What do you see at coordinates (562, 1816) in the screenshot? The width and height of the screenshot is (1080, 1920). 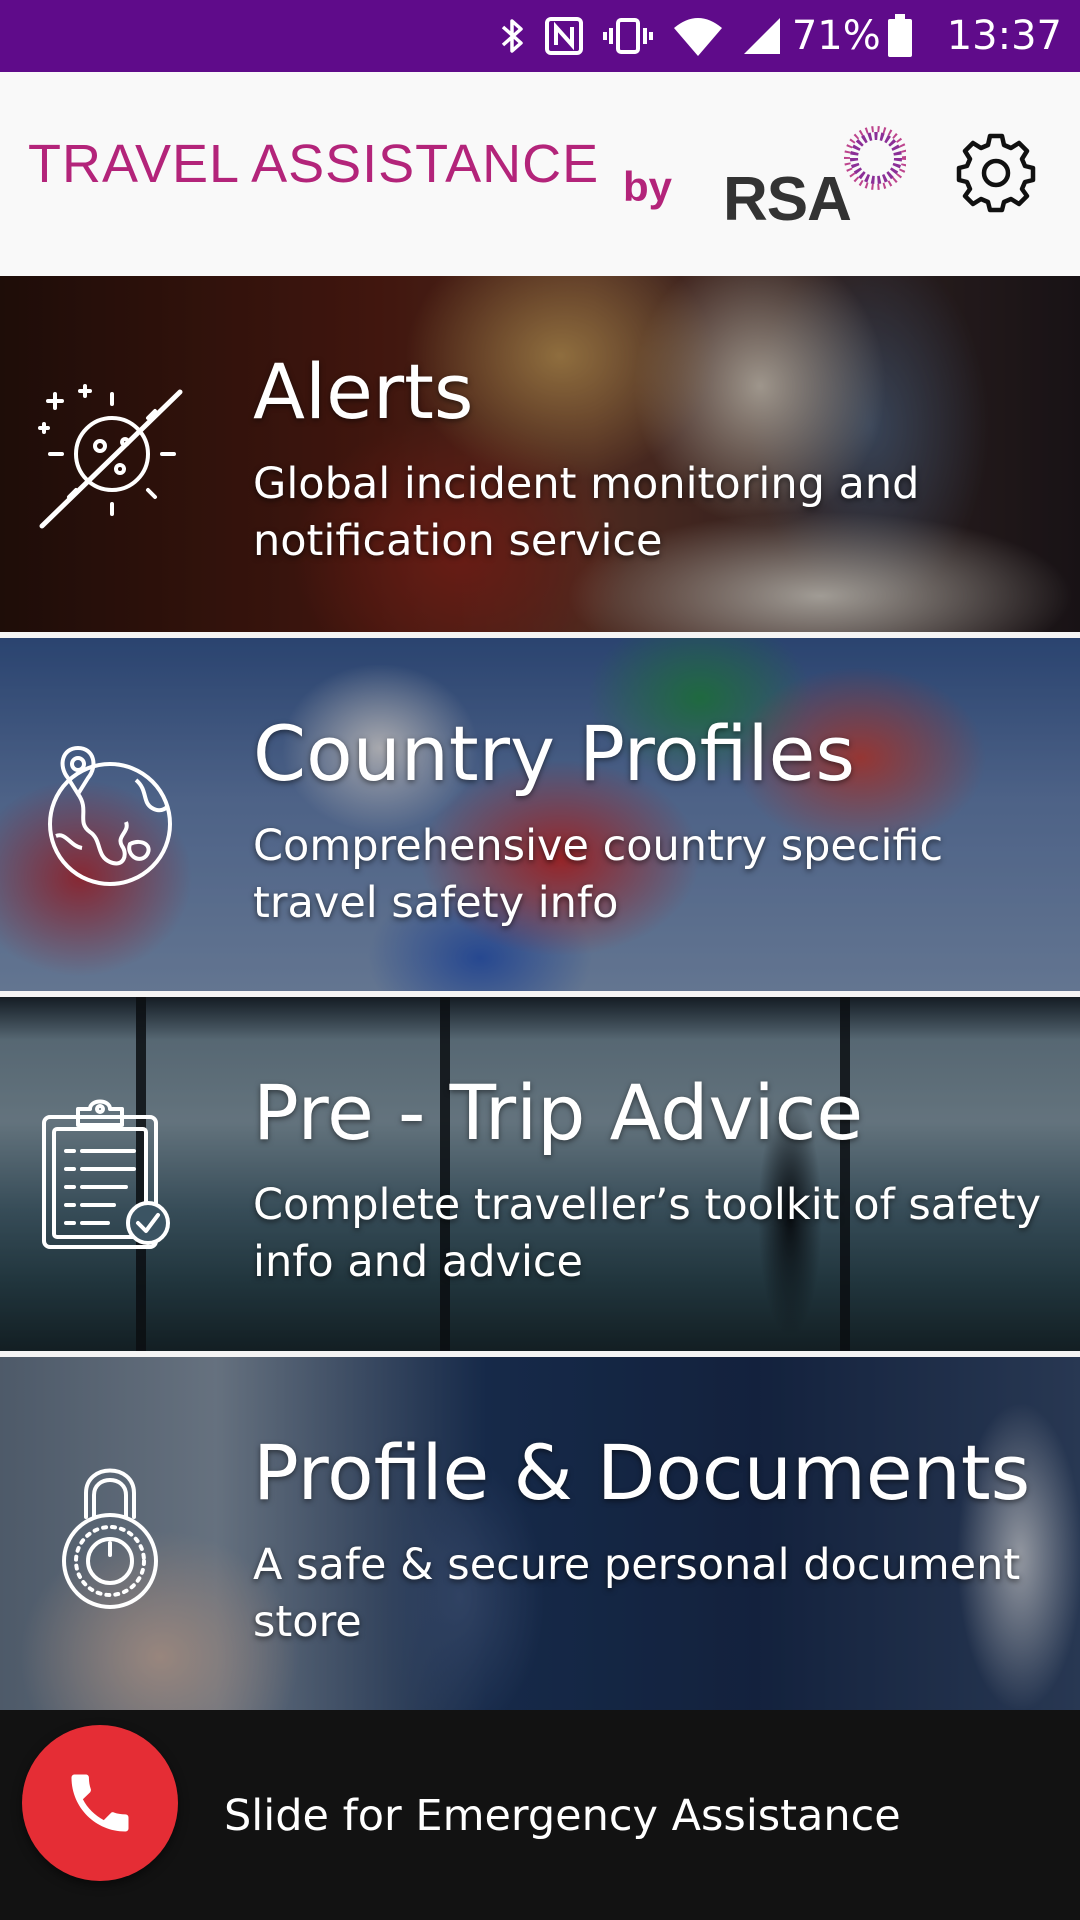 I see `emergency-label: Slide for Emergency Assistance` at bounding box center [562, 1816].